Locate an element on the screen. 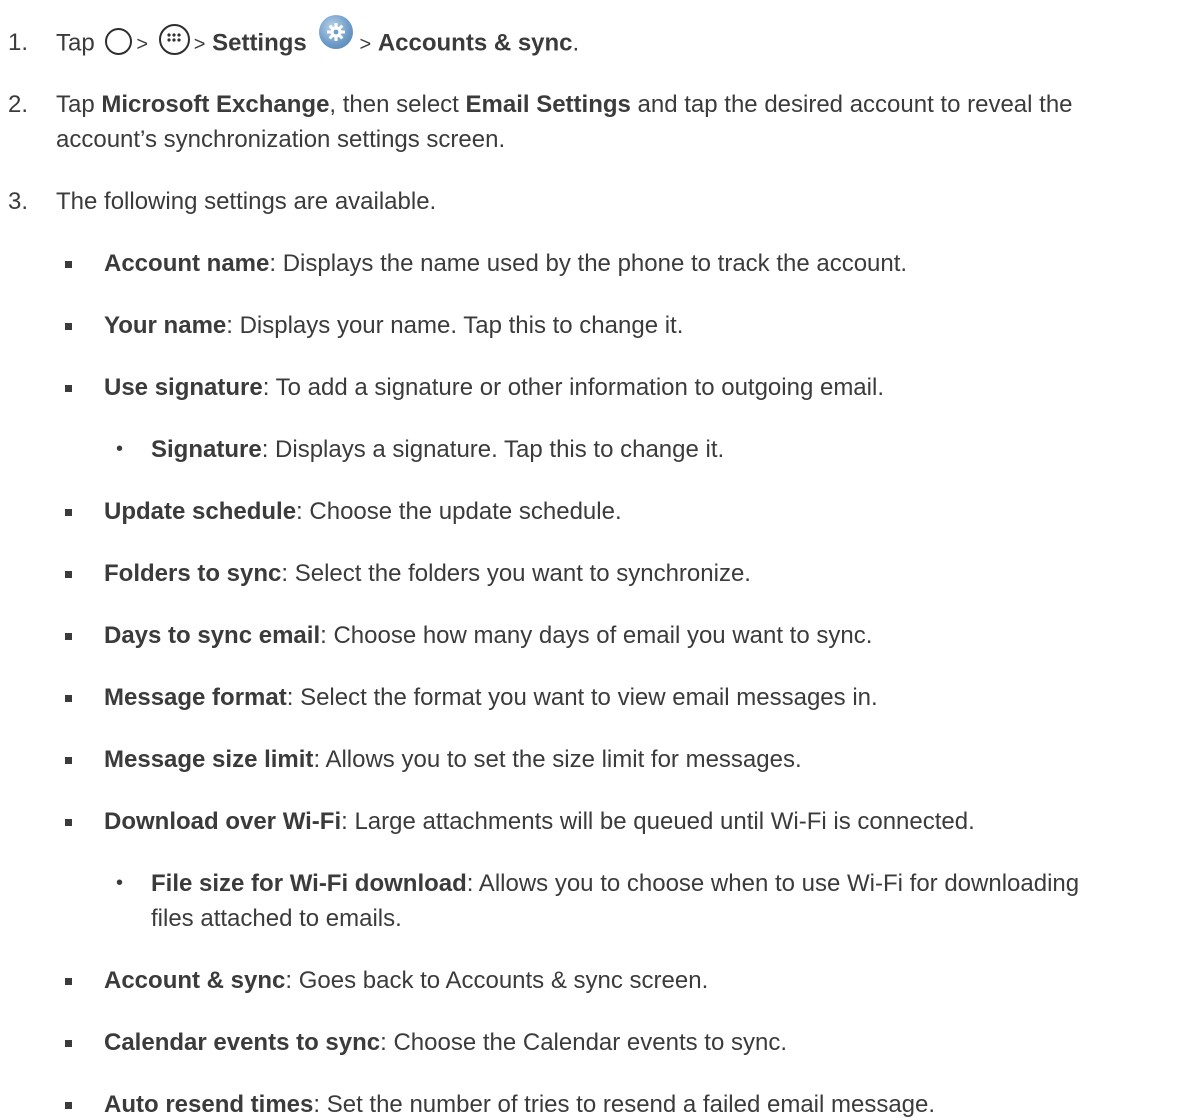 The height and width of the screenshot is (1120, 1188). step-number: 1. is located at coordinates (18, 42).